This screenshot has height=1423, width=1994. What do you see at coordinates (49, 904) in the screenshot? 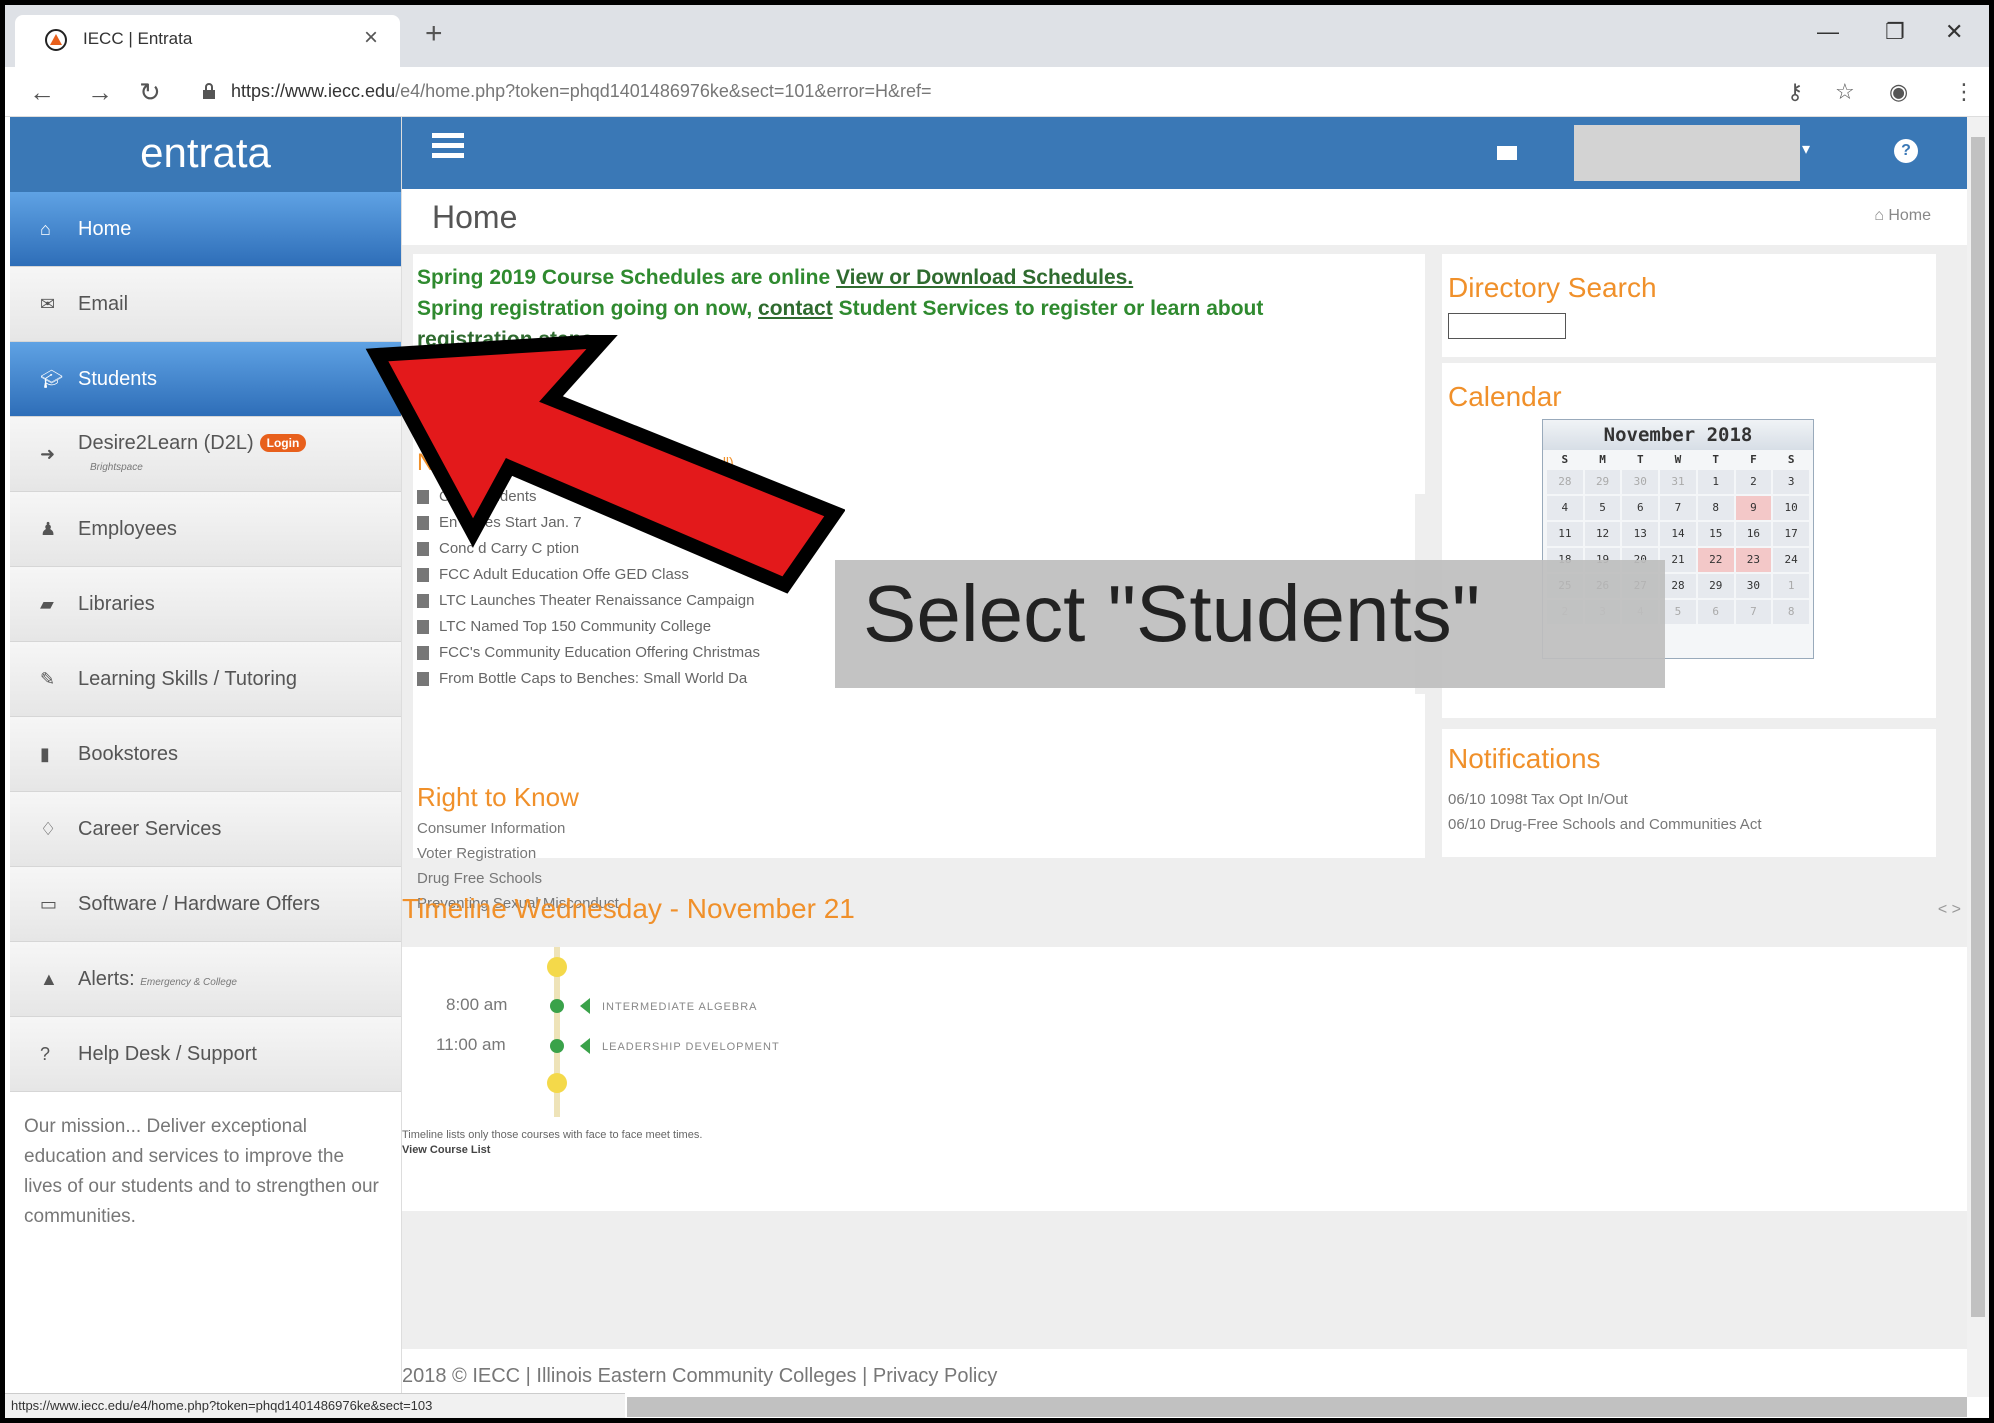
I see `laptop-icon: ▭` at bounding box center [49, 904].